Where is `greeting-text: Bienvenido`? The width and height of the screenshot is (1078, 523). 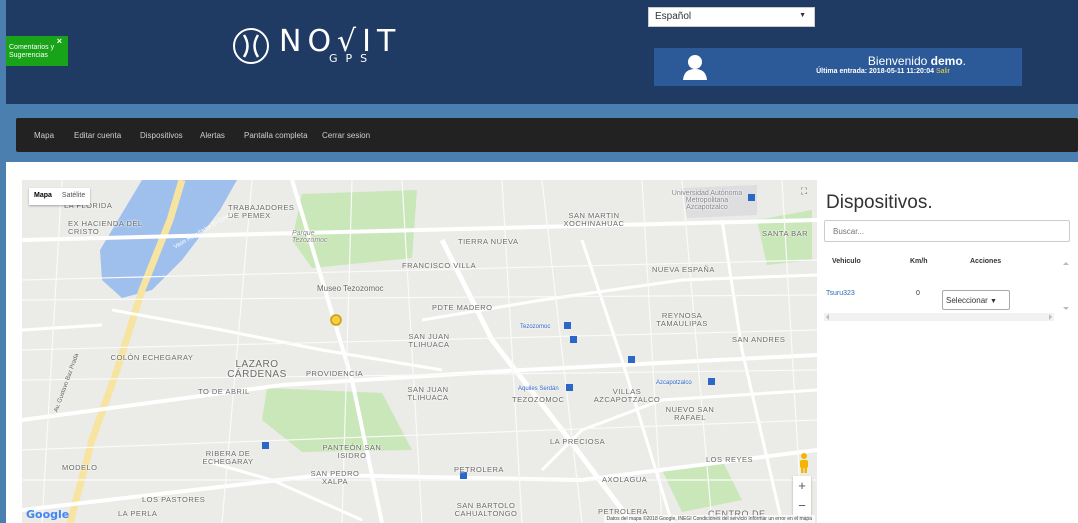 greeting-text: Bienvenido is located at coordinates (897, 61).